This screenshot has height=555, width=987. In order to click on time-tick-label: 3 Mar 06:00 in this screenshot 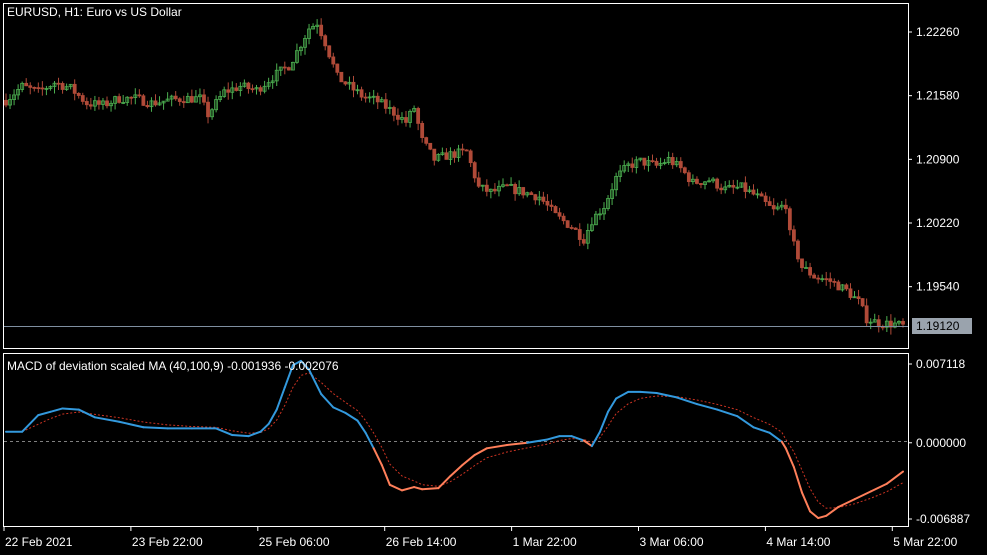, I will do `click(672, 542)`.